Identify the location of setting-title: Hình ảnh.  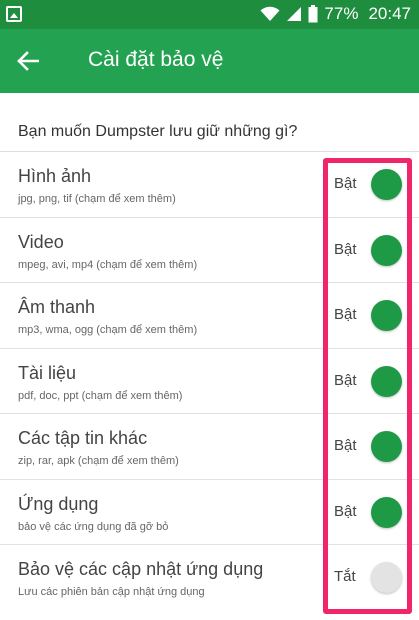
(55, 176).